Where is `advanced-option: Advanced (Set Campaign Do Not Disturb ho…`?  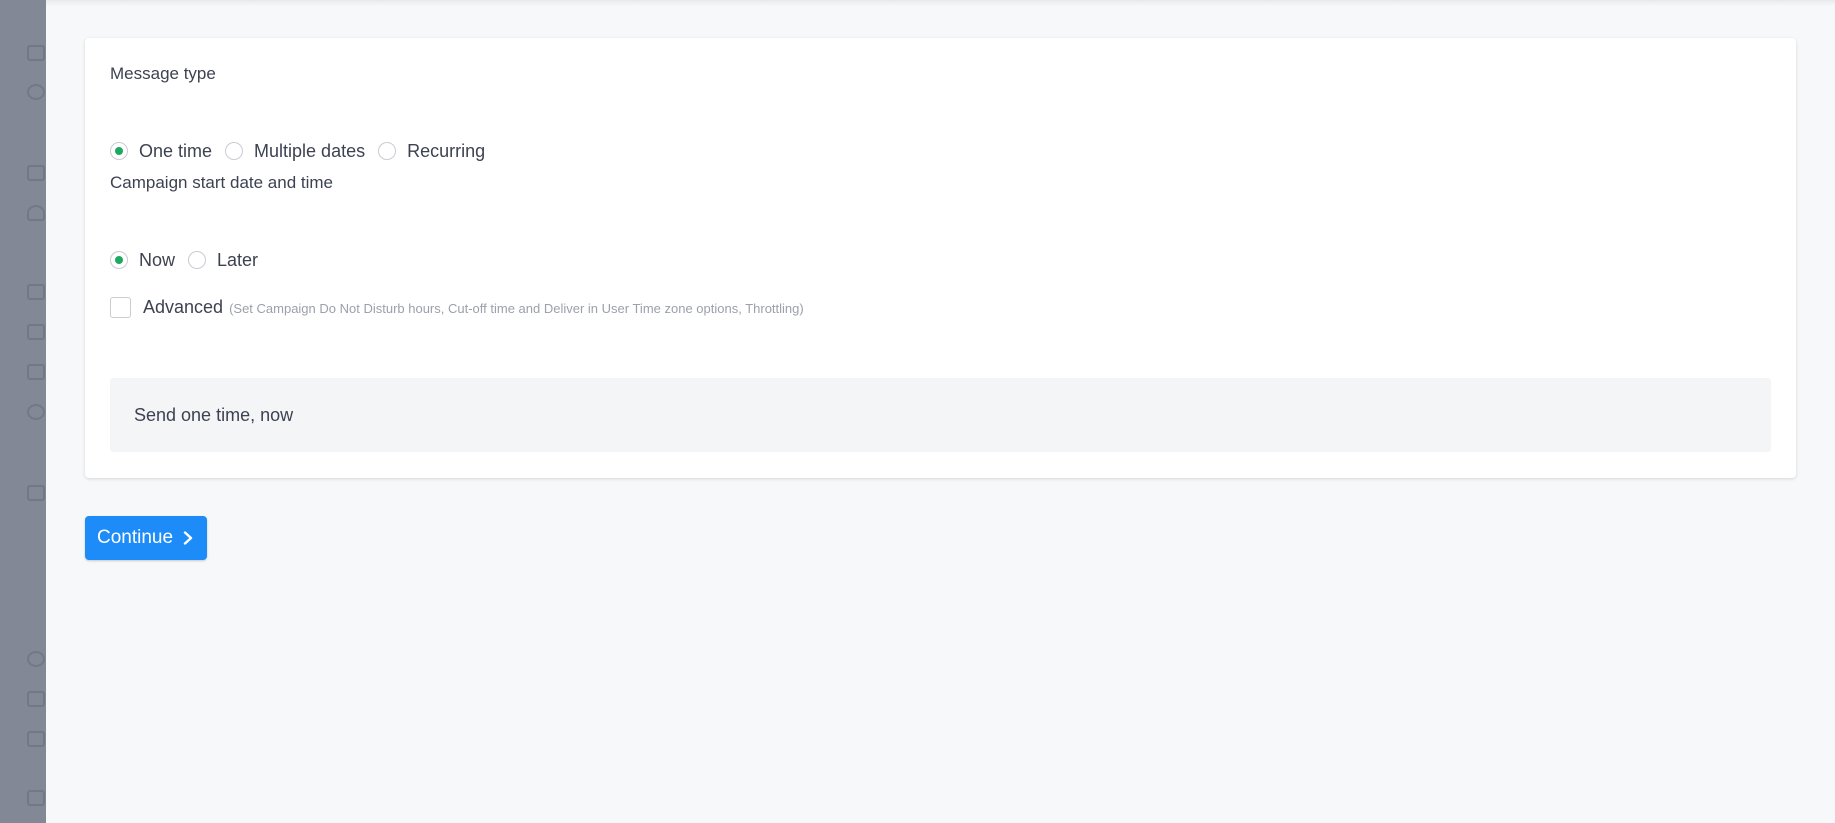
advanced-option: Advanced (Set Campaign Do Not Disturb ho… is located at coordinates (457, 307).